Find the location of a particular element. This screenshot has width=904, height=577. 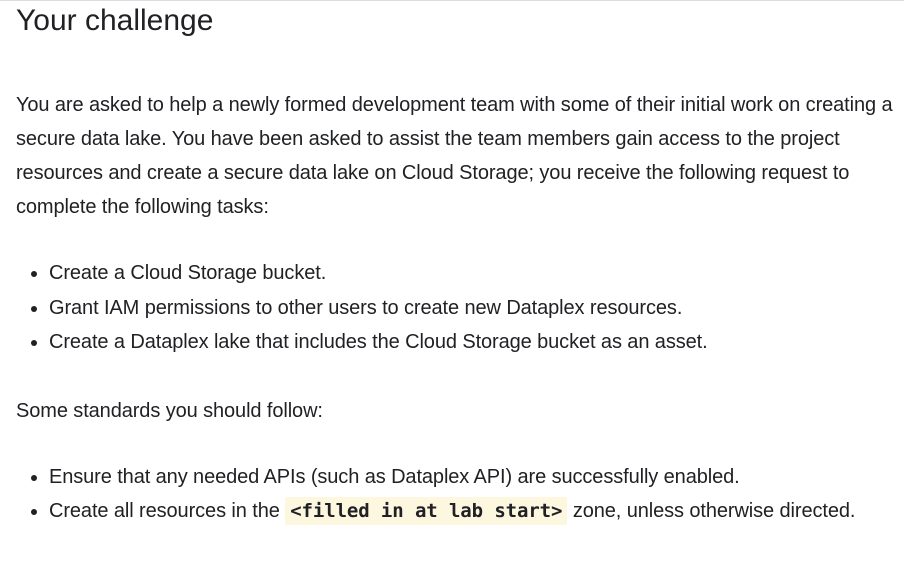

page-title: Your challenge is located at coordinates (115, 20).